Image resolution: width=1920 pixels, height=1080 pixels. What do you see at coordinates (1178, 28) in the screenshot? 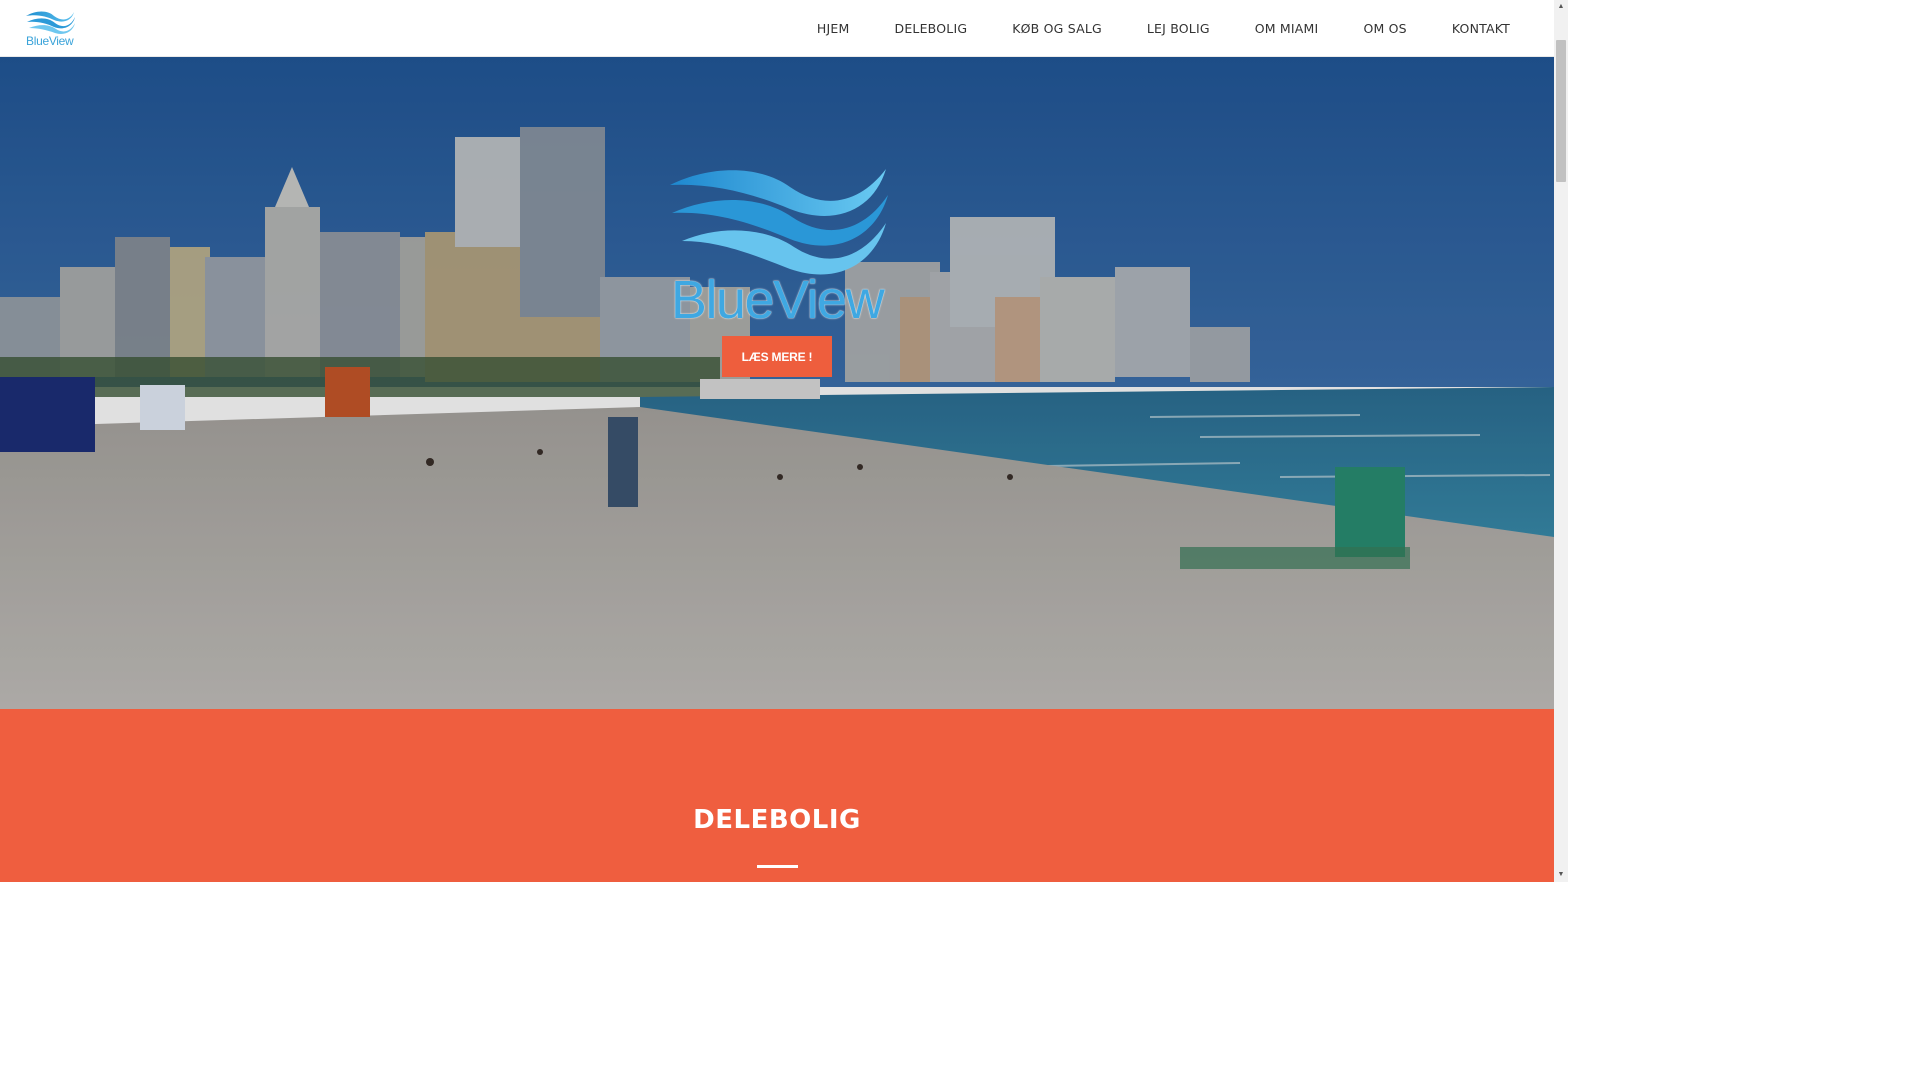
I see `nav-item-lej-bolig: LEJ BOLIG` at bounding box center [1178, 28].